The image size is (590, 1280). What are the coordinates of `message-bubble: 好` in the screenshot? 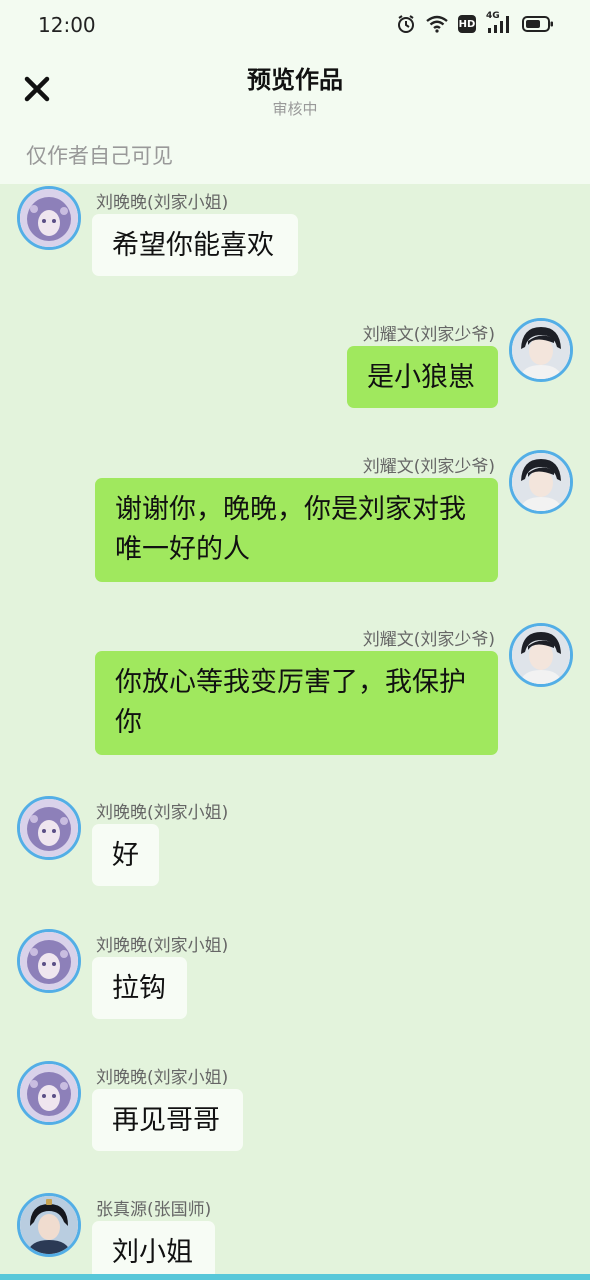 It's located at (125, 855).